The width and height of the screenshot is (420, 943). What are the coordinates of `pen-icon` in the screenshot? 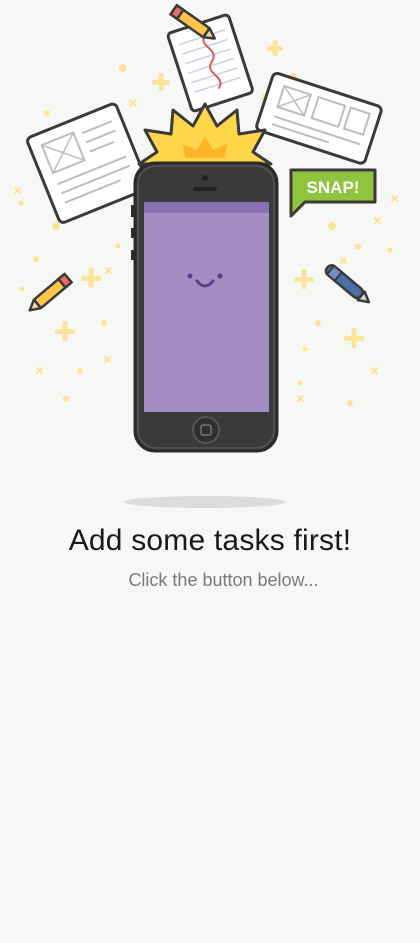 It's located at (347, 284).